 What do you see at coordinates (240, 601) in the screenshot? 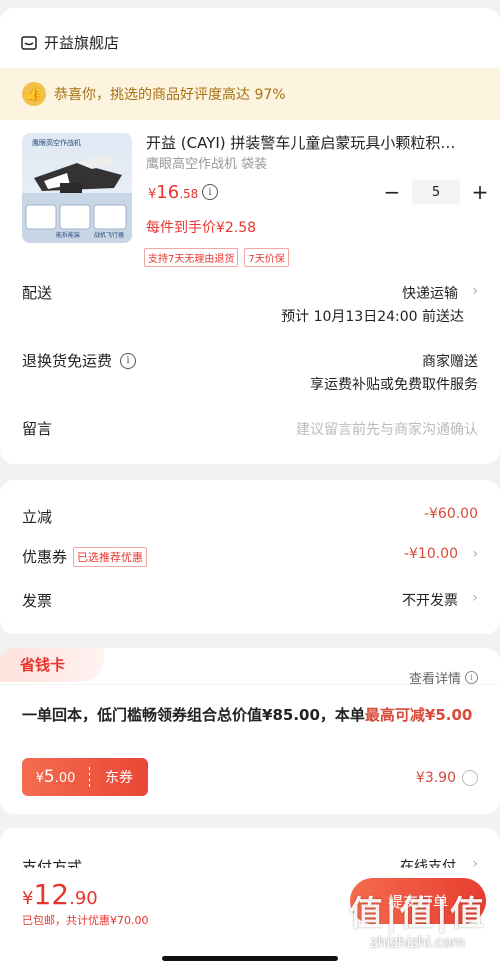
I see `invoice-row: 发票 不开发票` at bounding box center [240, 601].